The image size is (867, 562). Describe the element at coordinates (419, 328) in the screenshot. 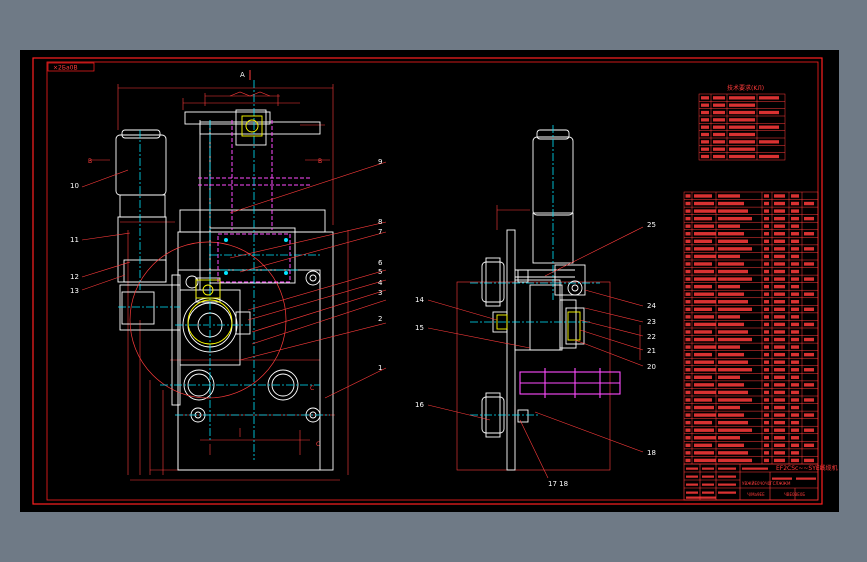

I see `callout-15: 15` at that location.